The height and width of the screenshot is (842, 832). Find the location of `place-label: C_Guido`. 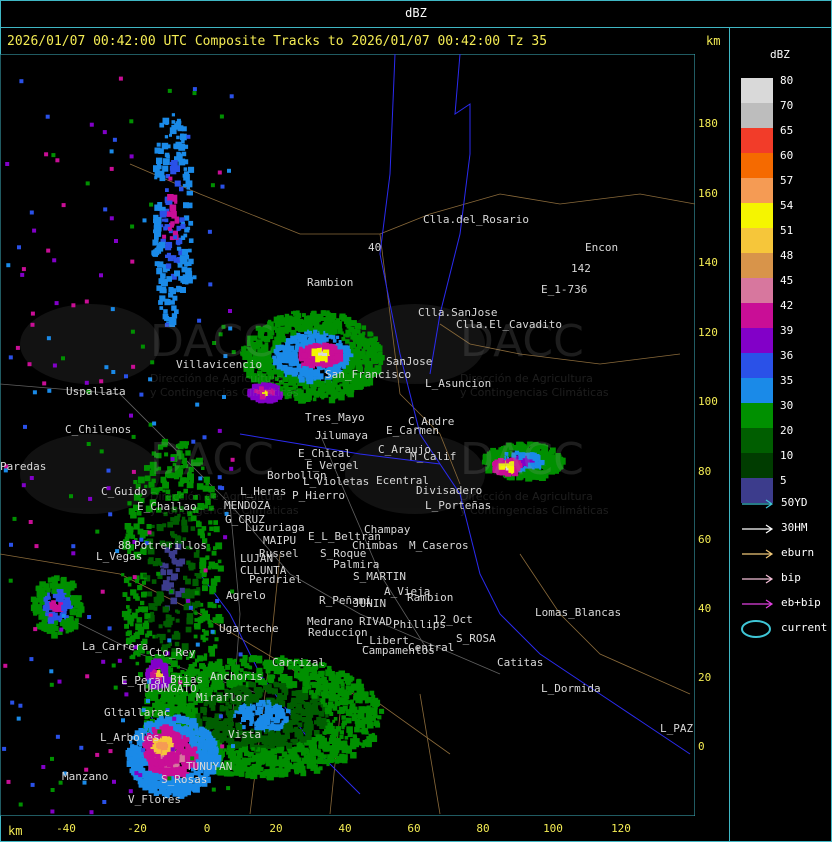

place-label: C_Guido is located at coordinates (124, 491).